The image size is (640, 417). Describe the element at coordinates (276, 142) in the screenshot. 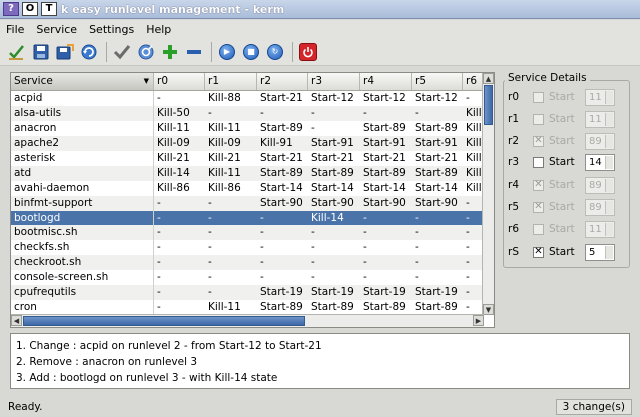

I see `runlevel-cell: Kill-91` at that location.